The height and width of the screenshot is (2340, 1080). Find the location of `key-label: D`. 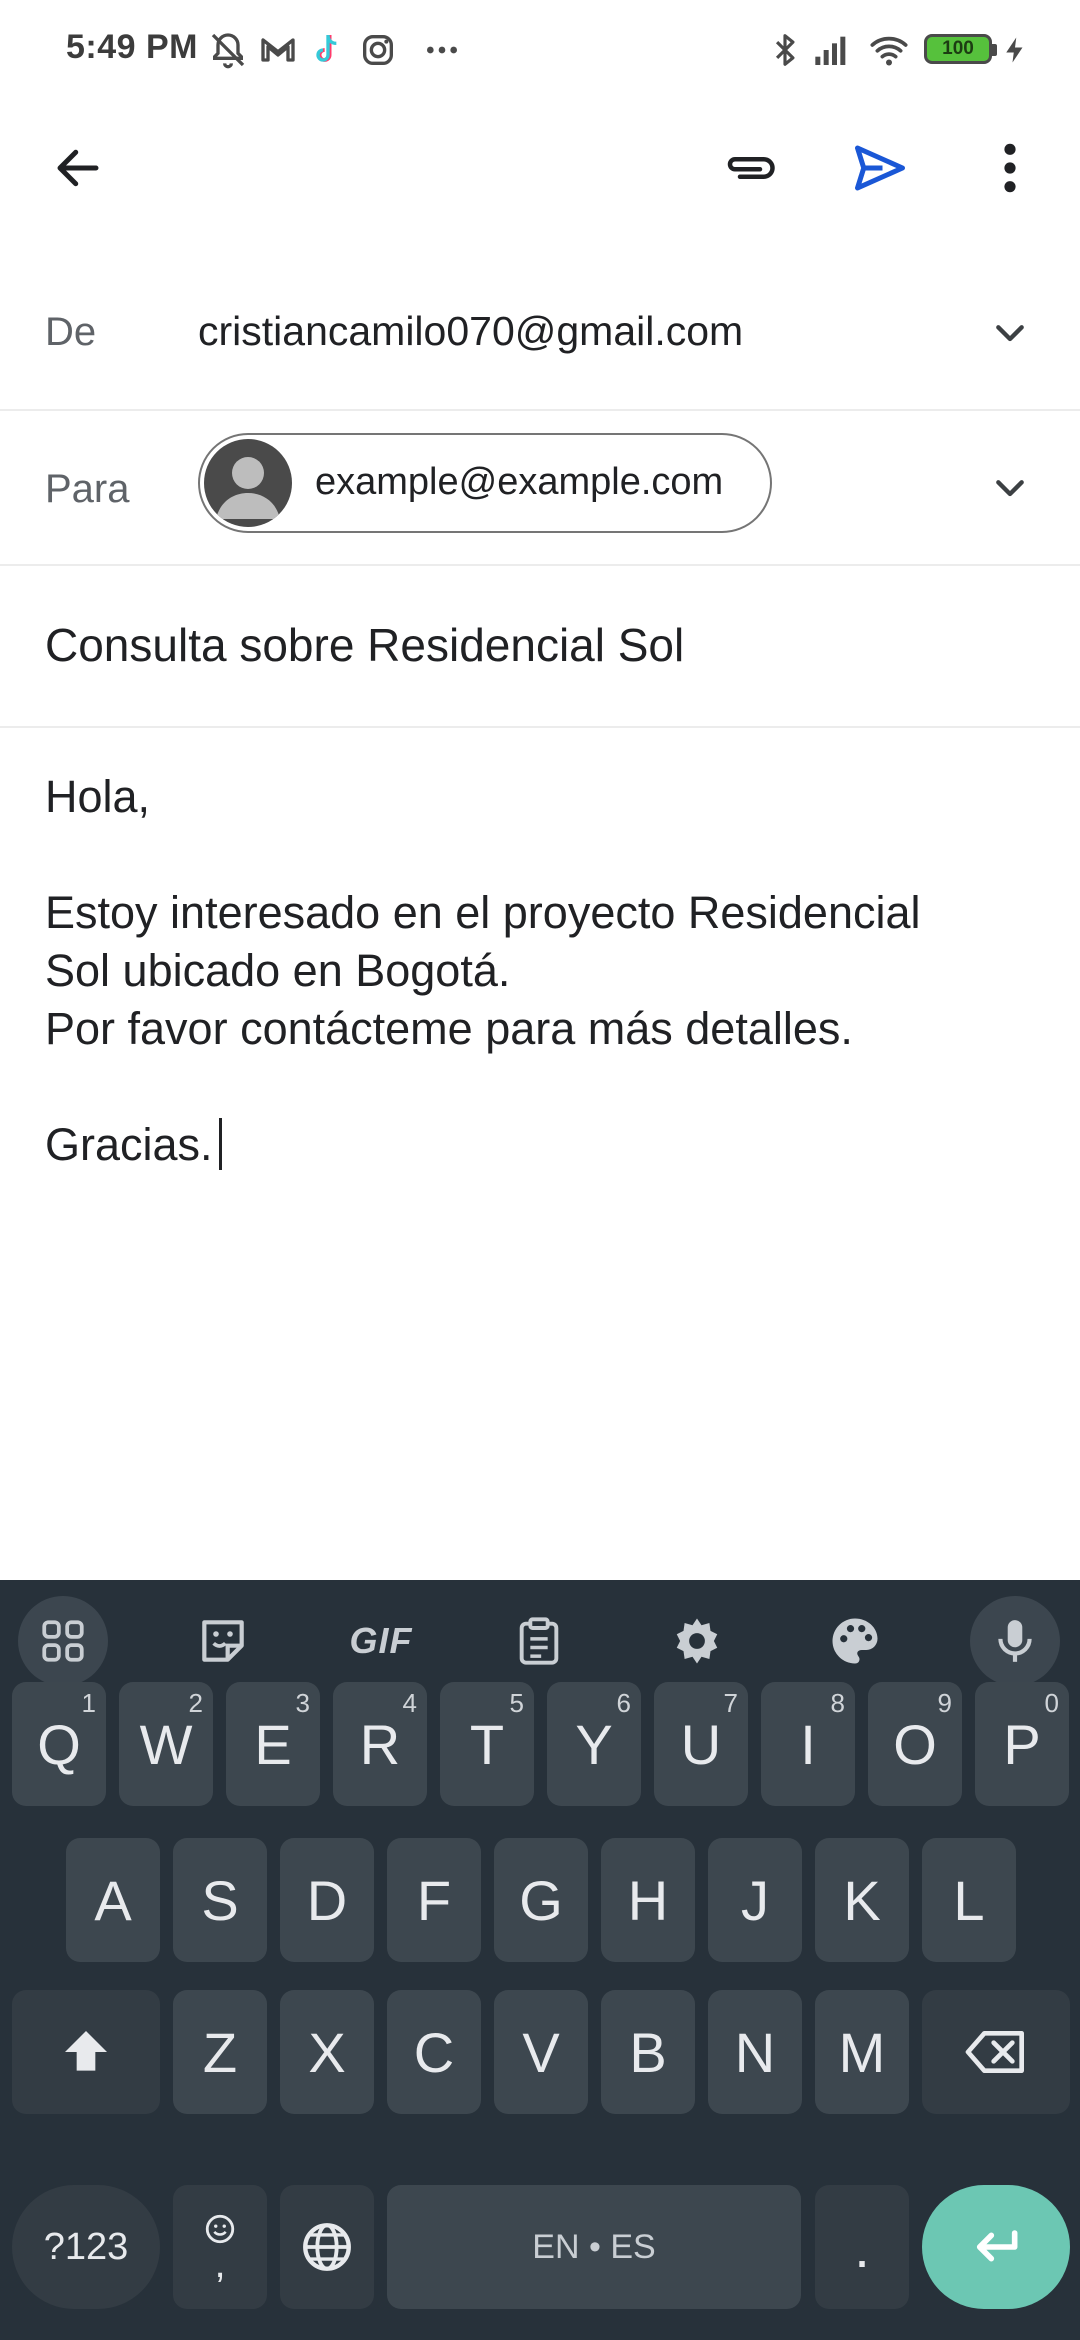

key-label: D is located at coordinates (327, 1900).